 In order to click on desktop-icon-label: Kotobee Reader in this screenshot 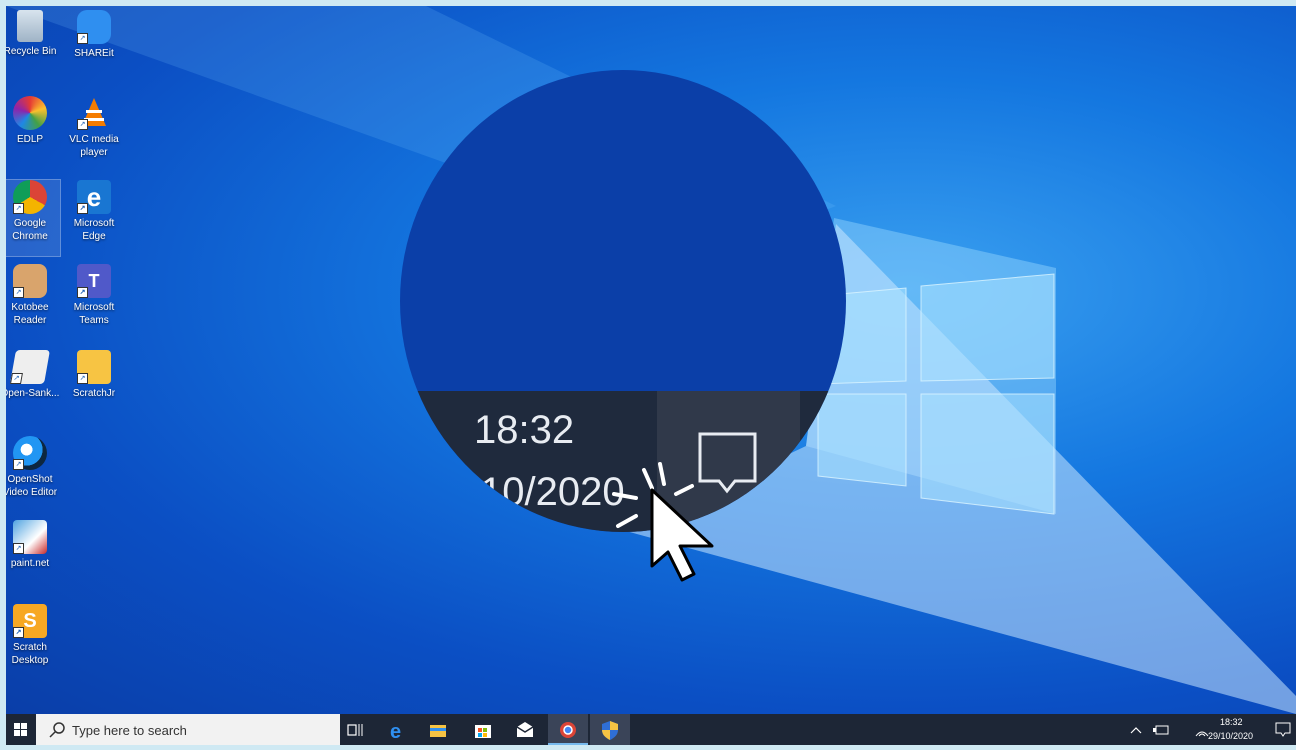, I will do `click(30, 314)`.